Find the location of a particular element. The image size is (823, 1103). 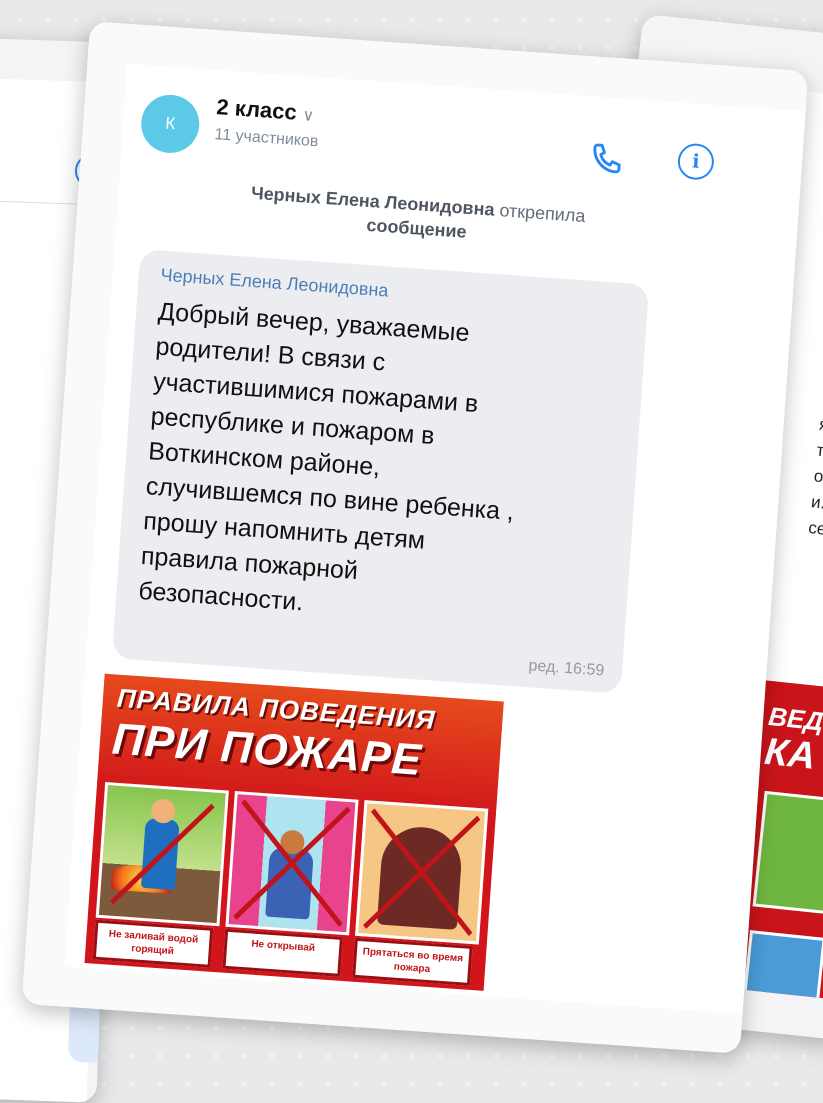

poster-caption: Не заливай водой горящий is located at coordinates (153, 943).